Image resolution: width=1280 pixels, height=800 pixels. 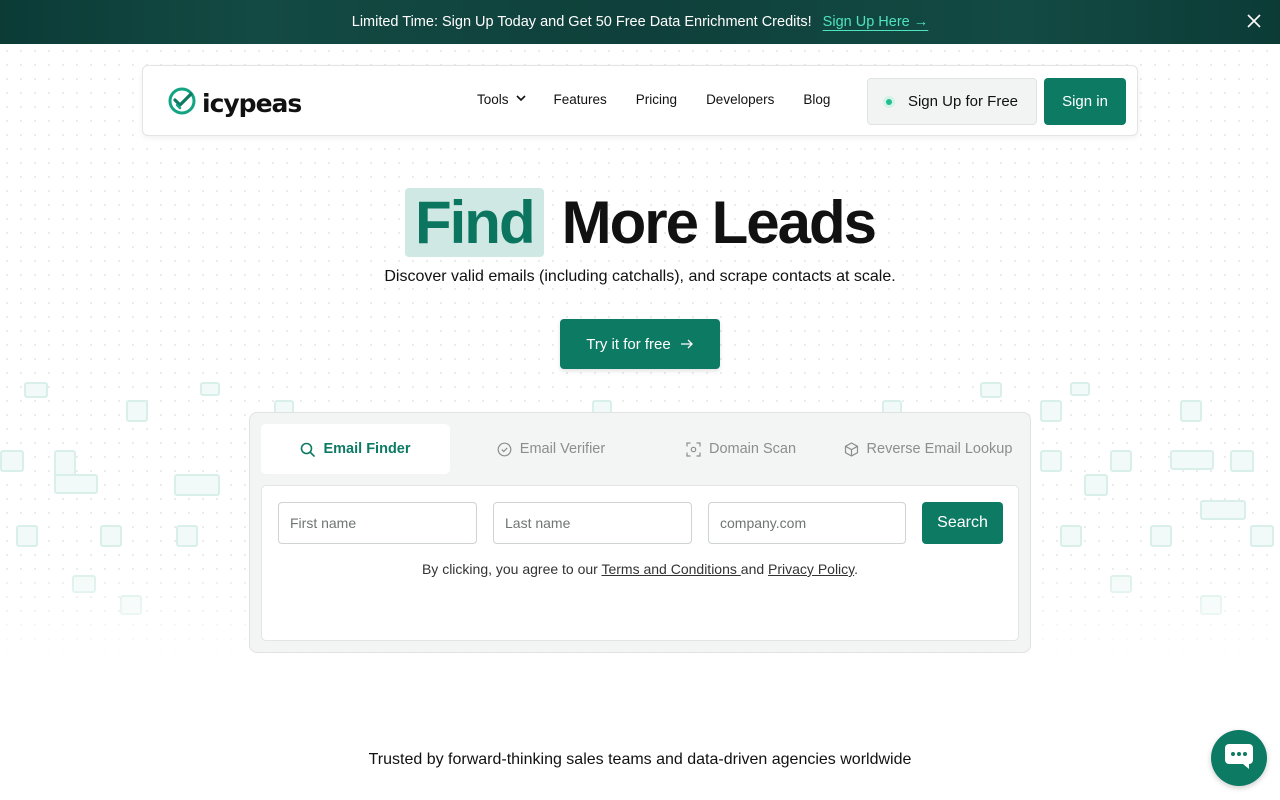 I want to click on last-name-input, so click(x=592, y=523).